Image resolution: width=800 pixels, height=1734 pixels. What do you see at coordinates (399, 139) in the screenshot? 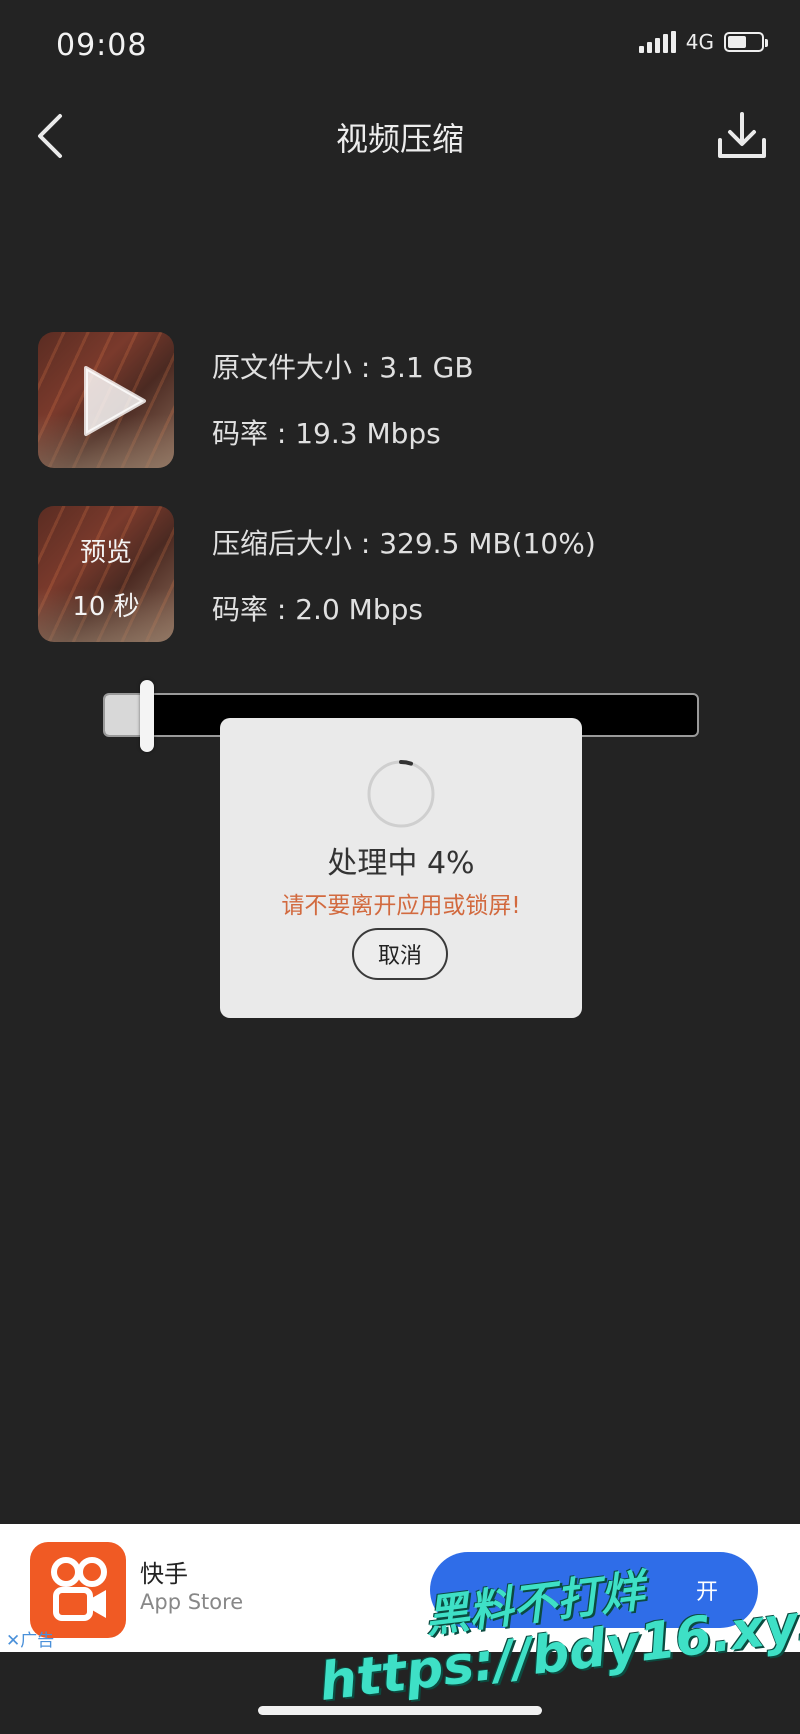
I see `page-title: 视频压缩` at bounding box center [399, 139].